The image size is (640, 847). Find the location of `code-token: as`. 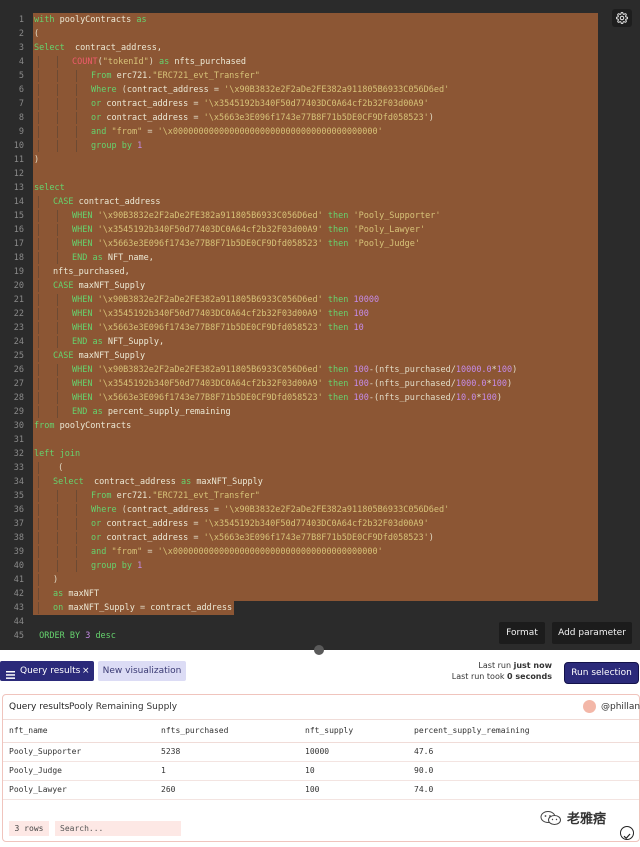

code-token: as is located at coordinates (141, 20).